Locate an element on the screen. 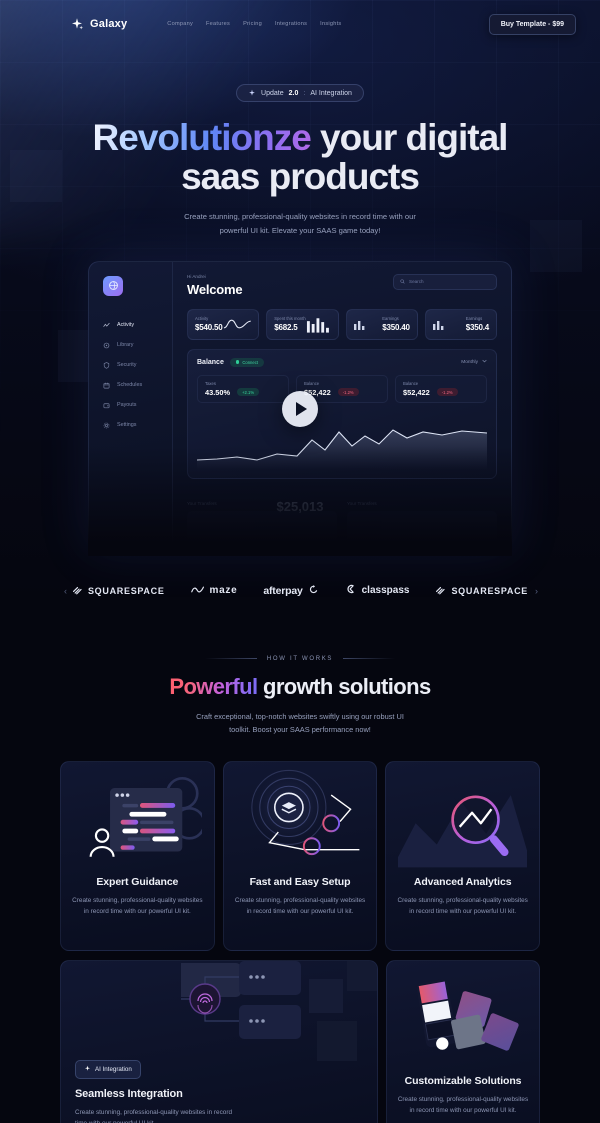  classpass-icon is located at coordinates (351, 591).